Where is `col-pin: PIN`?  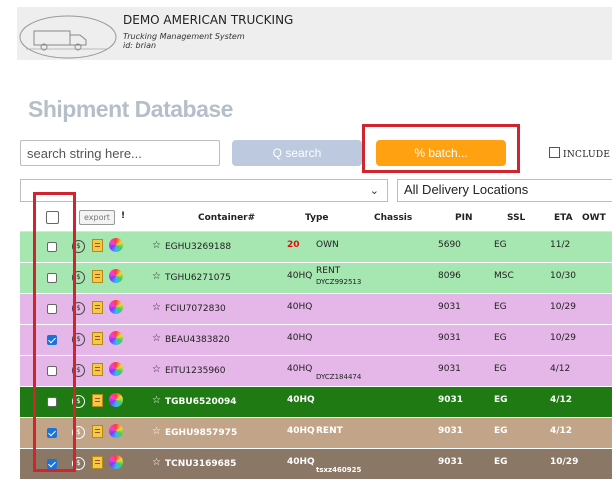
col-pin: PIN is located at coordinates (463, 218).